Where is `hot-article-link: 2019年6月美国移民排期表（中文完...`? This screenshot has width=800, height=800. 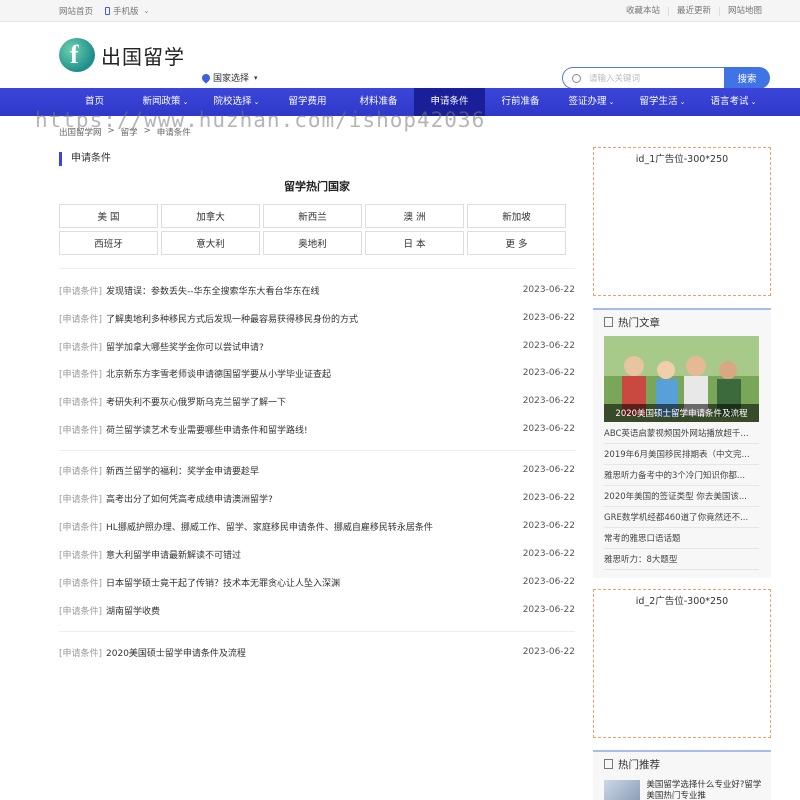
hot-article-link: 2019年6月美国移民排期表（中文完... is located at coordinates (681, 455).